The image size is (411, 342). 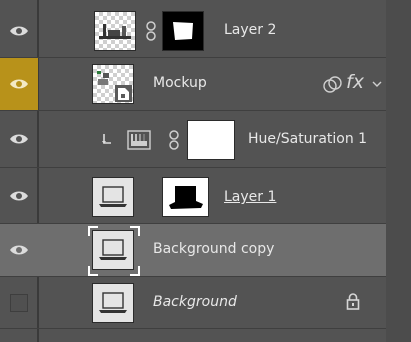 What do you see at coordinates (333, 85) in the screenshot?
I see `blending-options-icon` at bounding box center [333, 85].